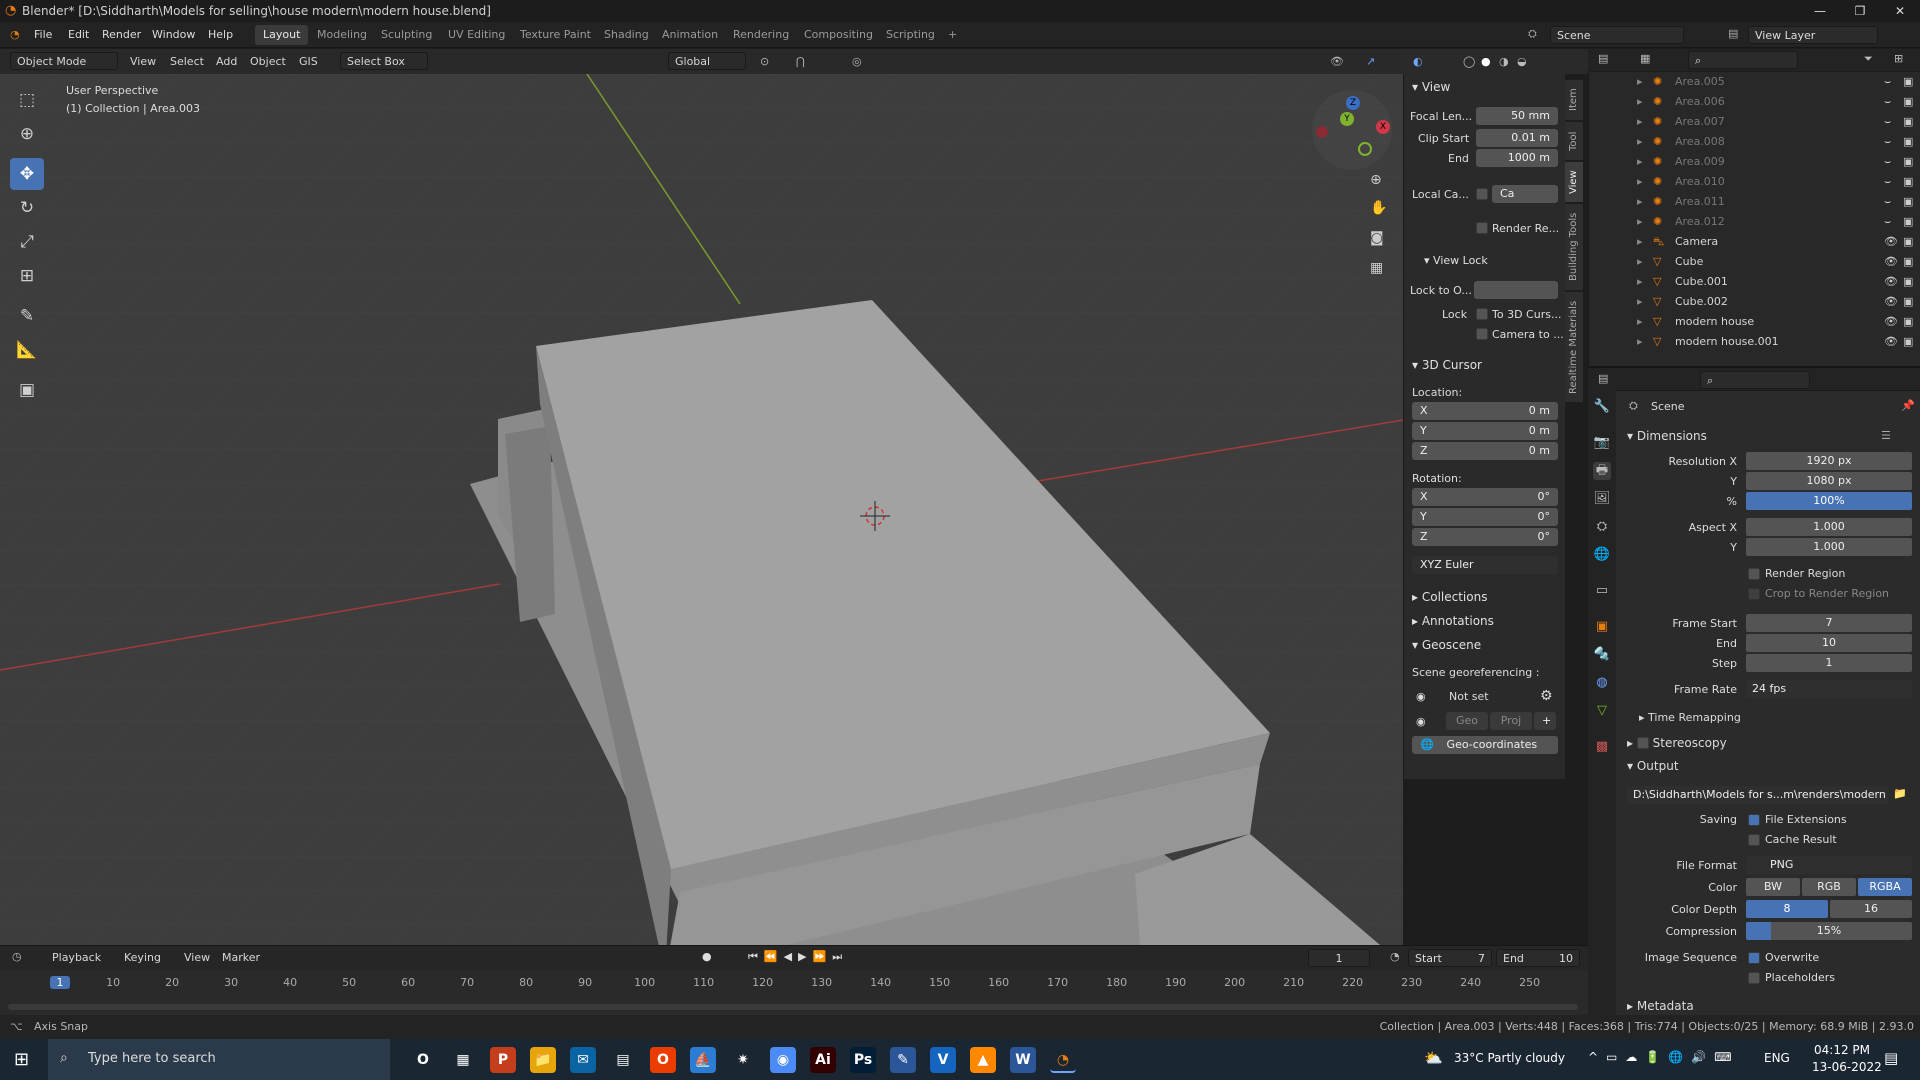 This screenshot has height=1080, width=1920. I want to click on data-props-icon: ▽, so click(1602, 711).